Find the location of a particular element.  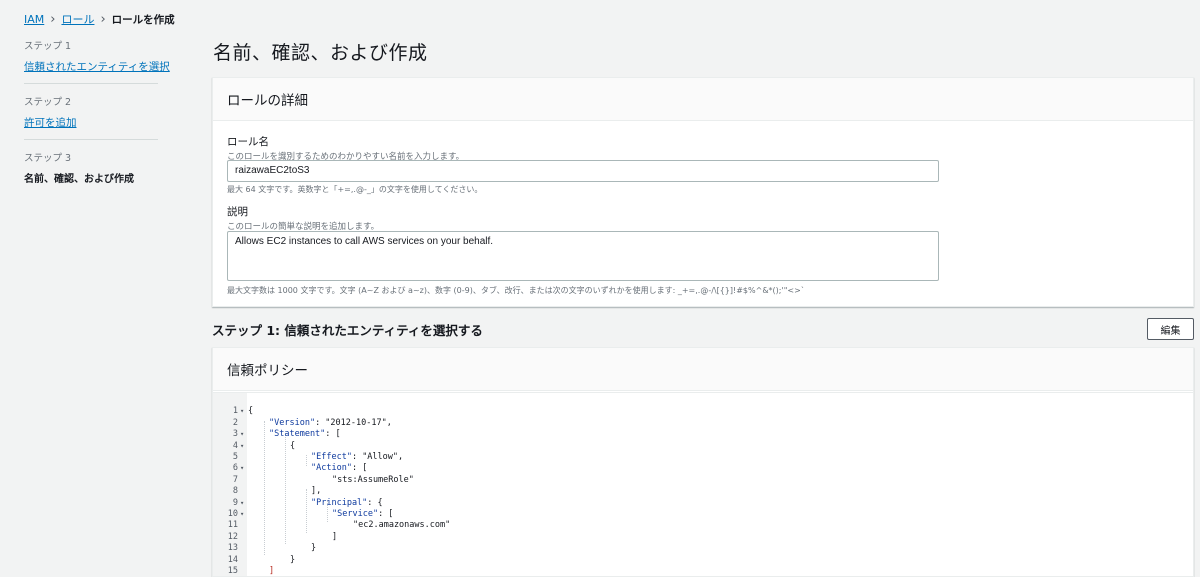

wizard-step-1: ステップ 1 信頼されたエンティティを選択 is located at coordinates (97, 61).